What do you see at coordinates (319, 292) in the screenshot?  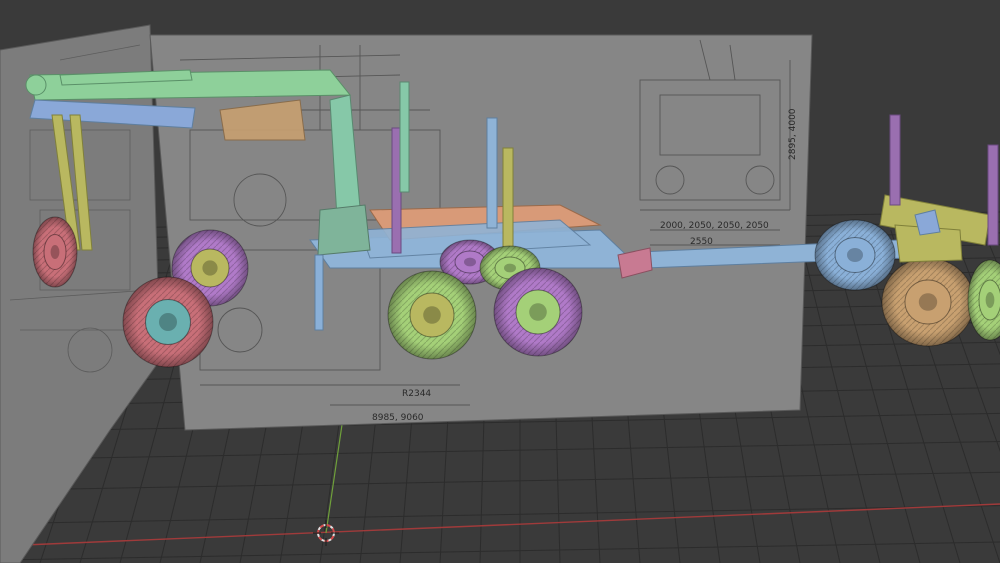 I see `outrigger-leg` at bounding box center [319, 292].